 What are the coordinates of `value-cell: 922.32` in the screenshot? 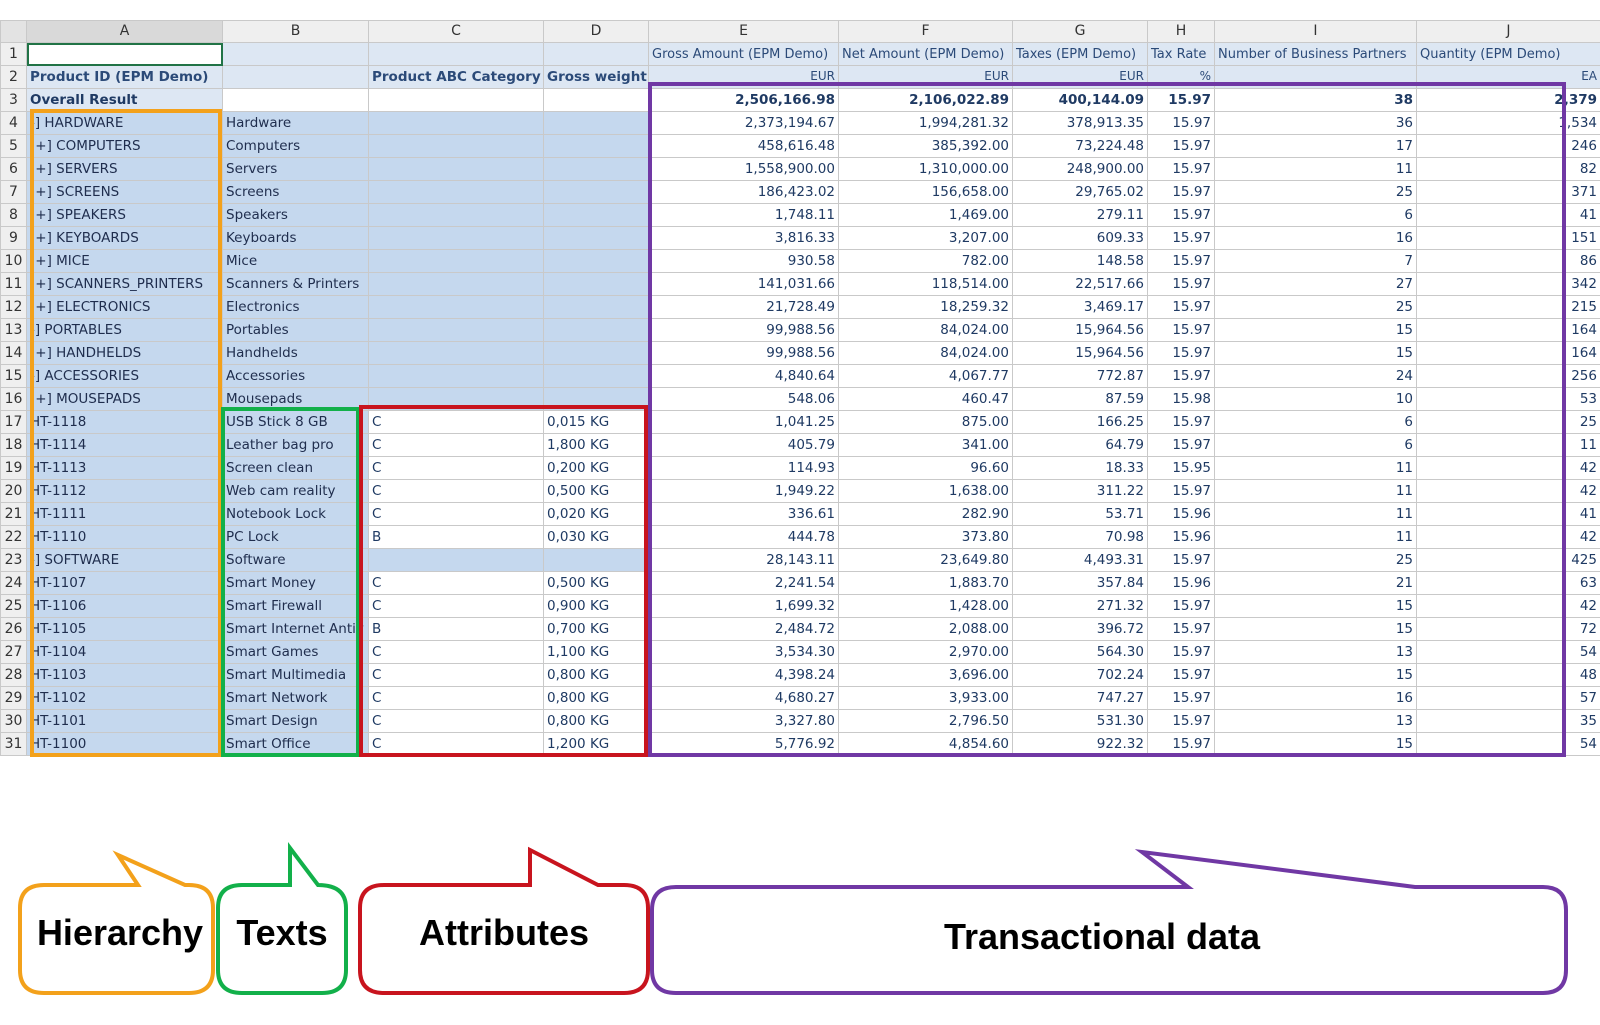 It's located at (1080, 744).